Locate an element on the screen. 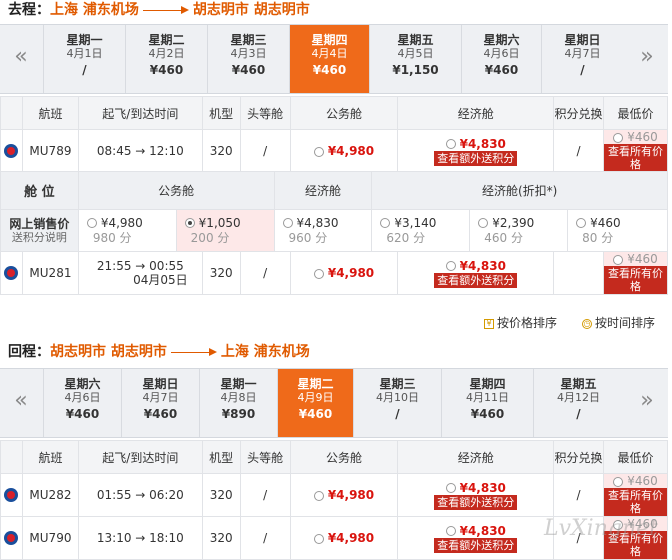 Image resolution: width=672 pixels, height=560 pixels. table-header-row: 航班 起飞/到达时间 机型 头等舱 公务舱 经济舱 积分兑换 最低价 is located at coordinates (334, 457).